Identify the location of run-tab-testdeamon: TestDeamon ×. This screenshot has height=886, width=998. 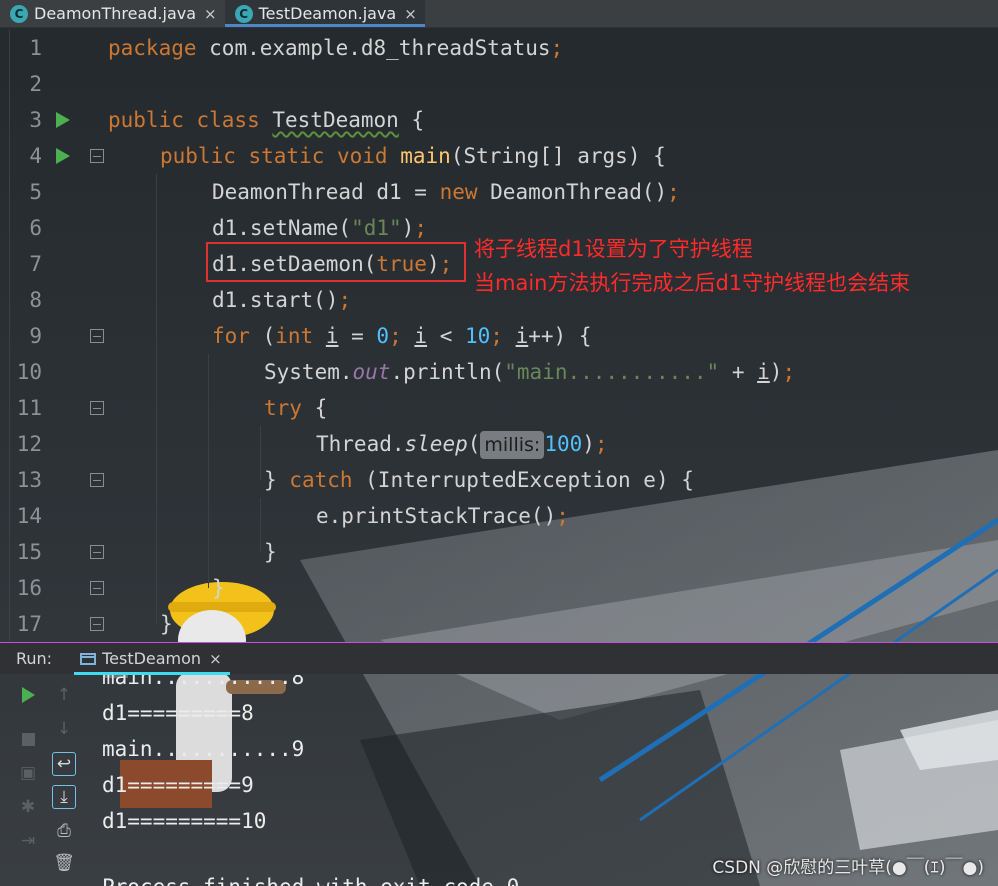
(152, 659).